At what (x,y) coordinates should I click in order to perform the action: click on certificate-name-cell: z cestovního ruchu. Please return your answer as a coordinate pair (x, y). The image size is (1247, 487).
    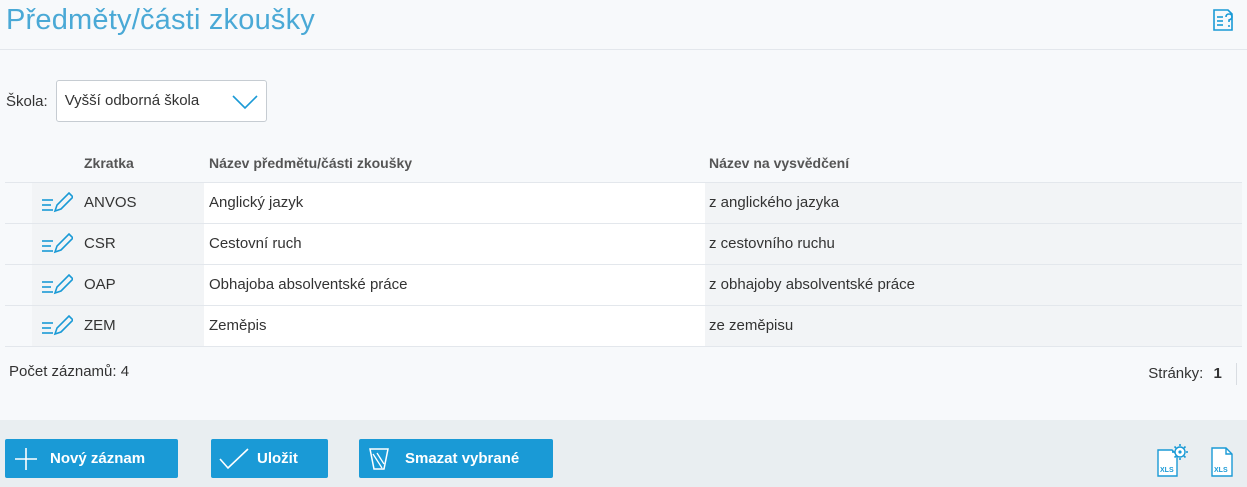
    Looking at the image, I should click on (973, 244).